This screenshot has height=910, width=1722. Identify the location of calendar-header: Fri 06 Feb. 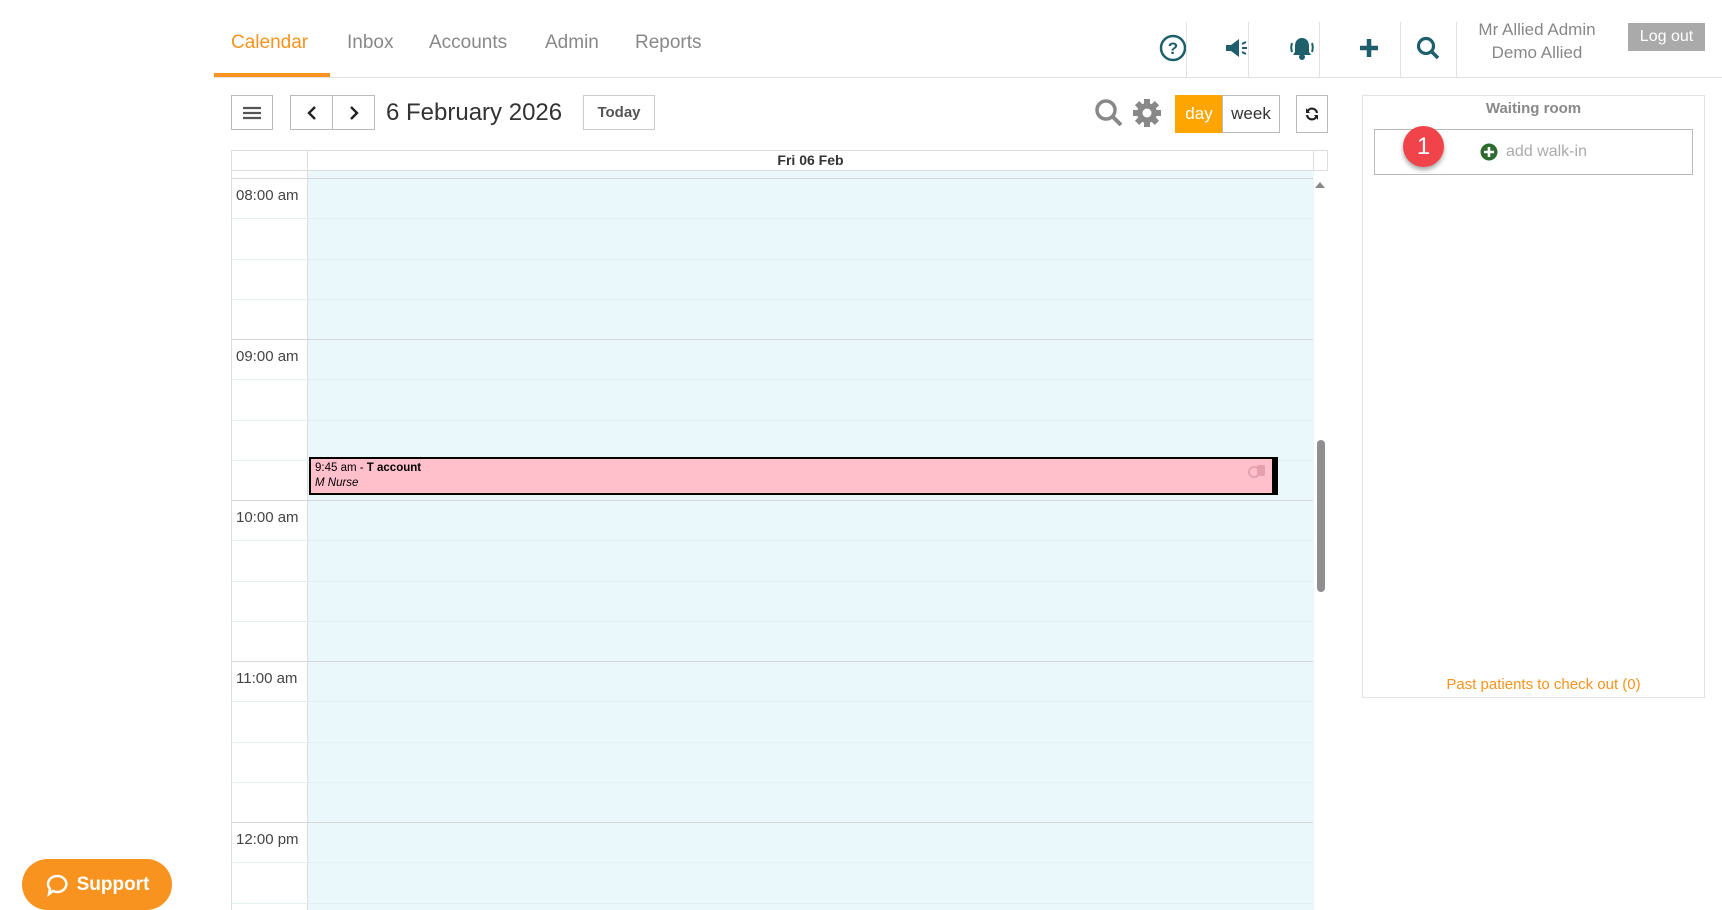
(779, 160).